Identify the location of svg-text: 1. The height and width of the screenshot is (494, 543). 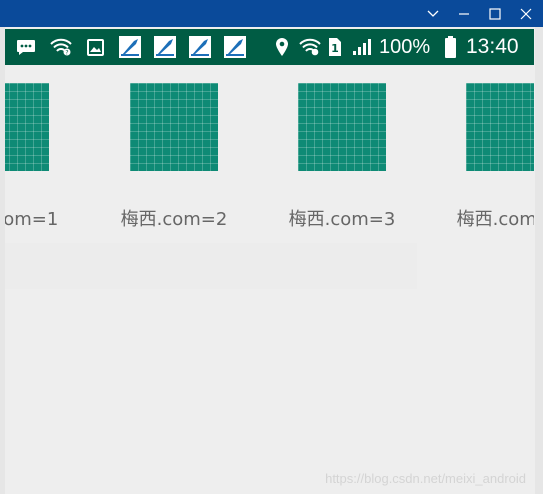
(335, 48).